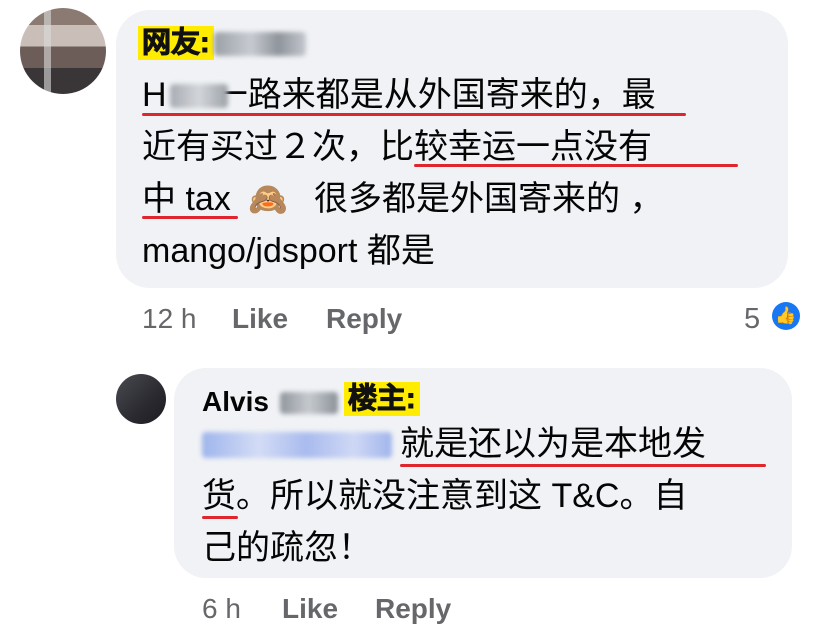 The width and height of the screenshot is (828, 632). I want to click on reply-author-avatar, so click(141, 399).